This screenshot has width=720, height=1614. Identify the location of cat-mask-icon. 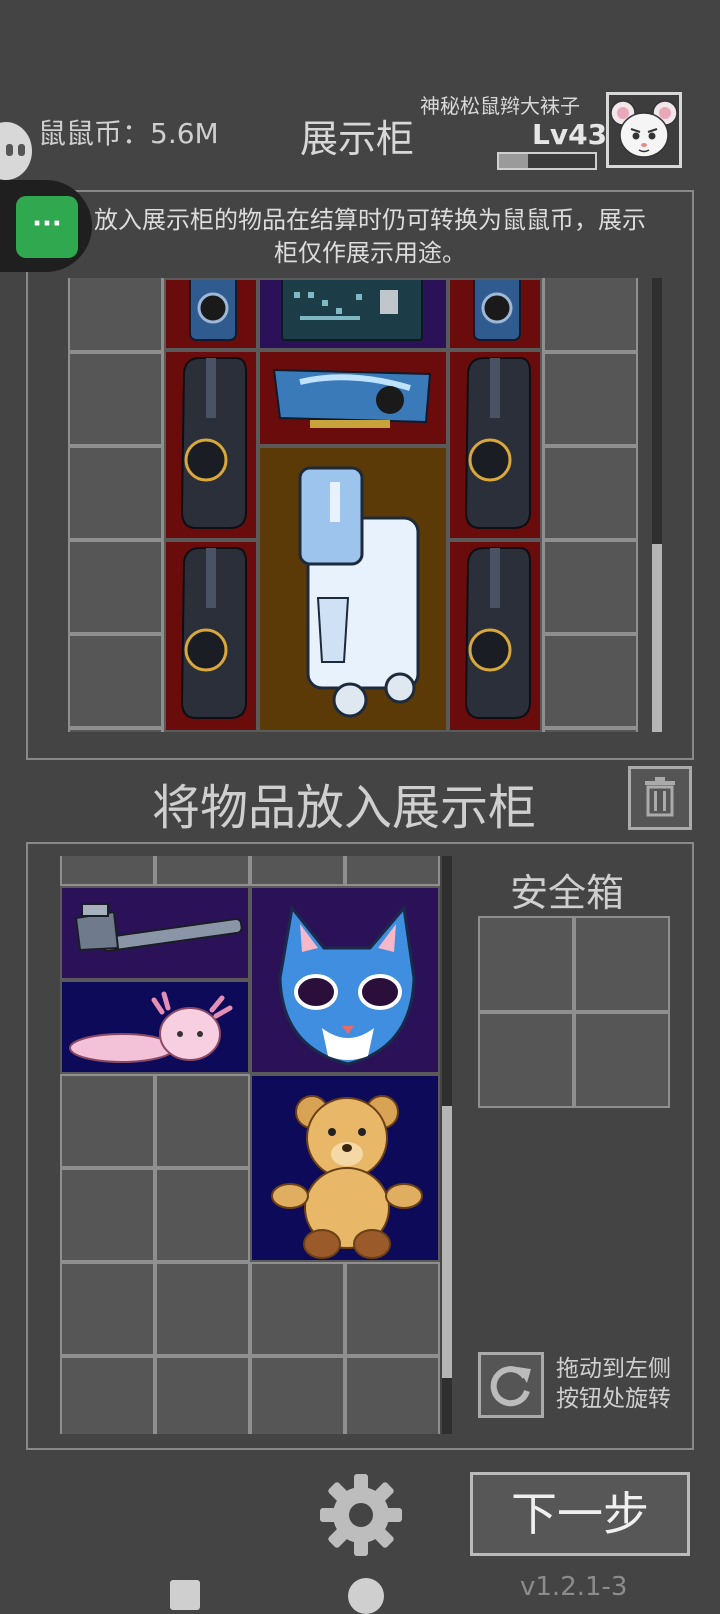
(347, 985).